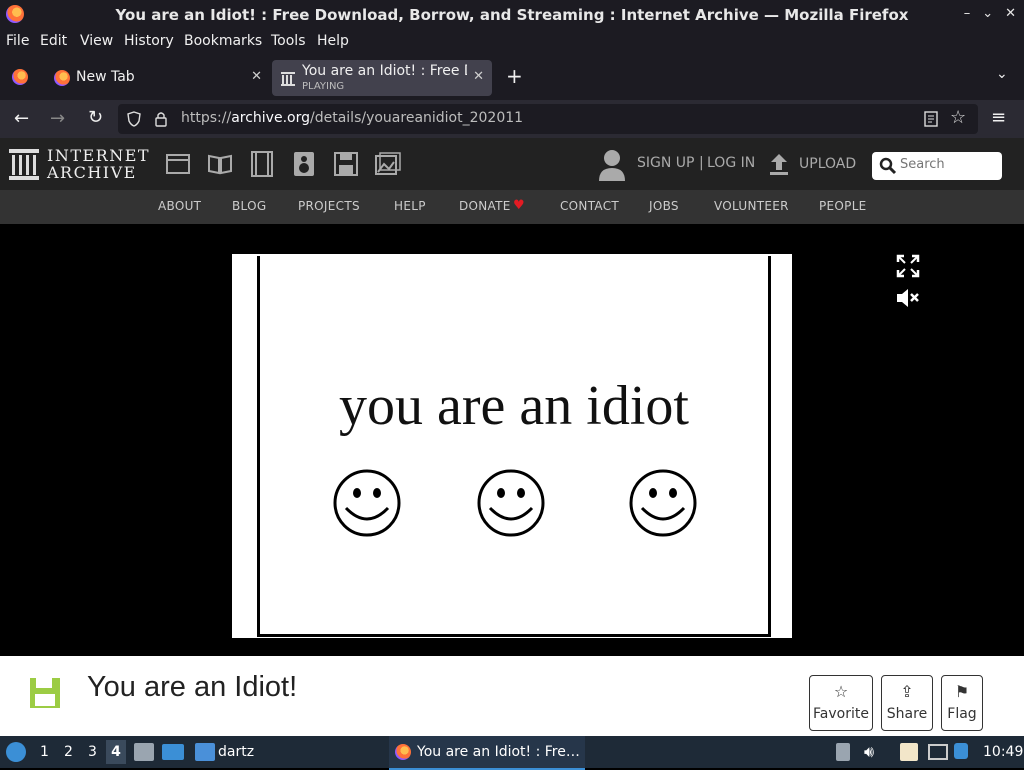 The height and width of the screenshot is (770, 1024). Describe the element at coordinates (908, 298) in the screenshot. I see `mute-speaker-icon` at that location.